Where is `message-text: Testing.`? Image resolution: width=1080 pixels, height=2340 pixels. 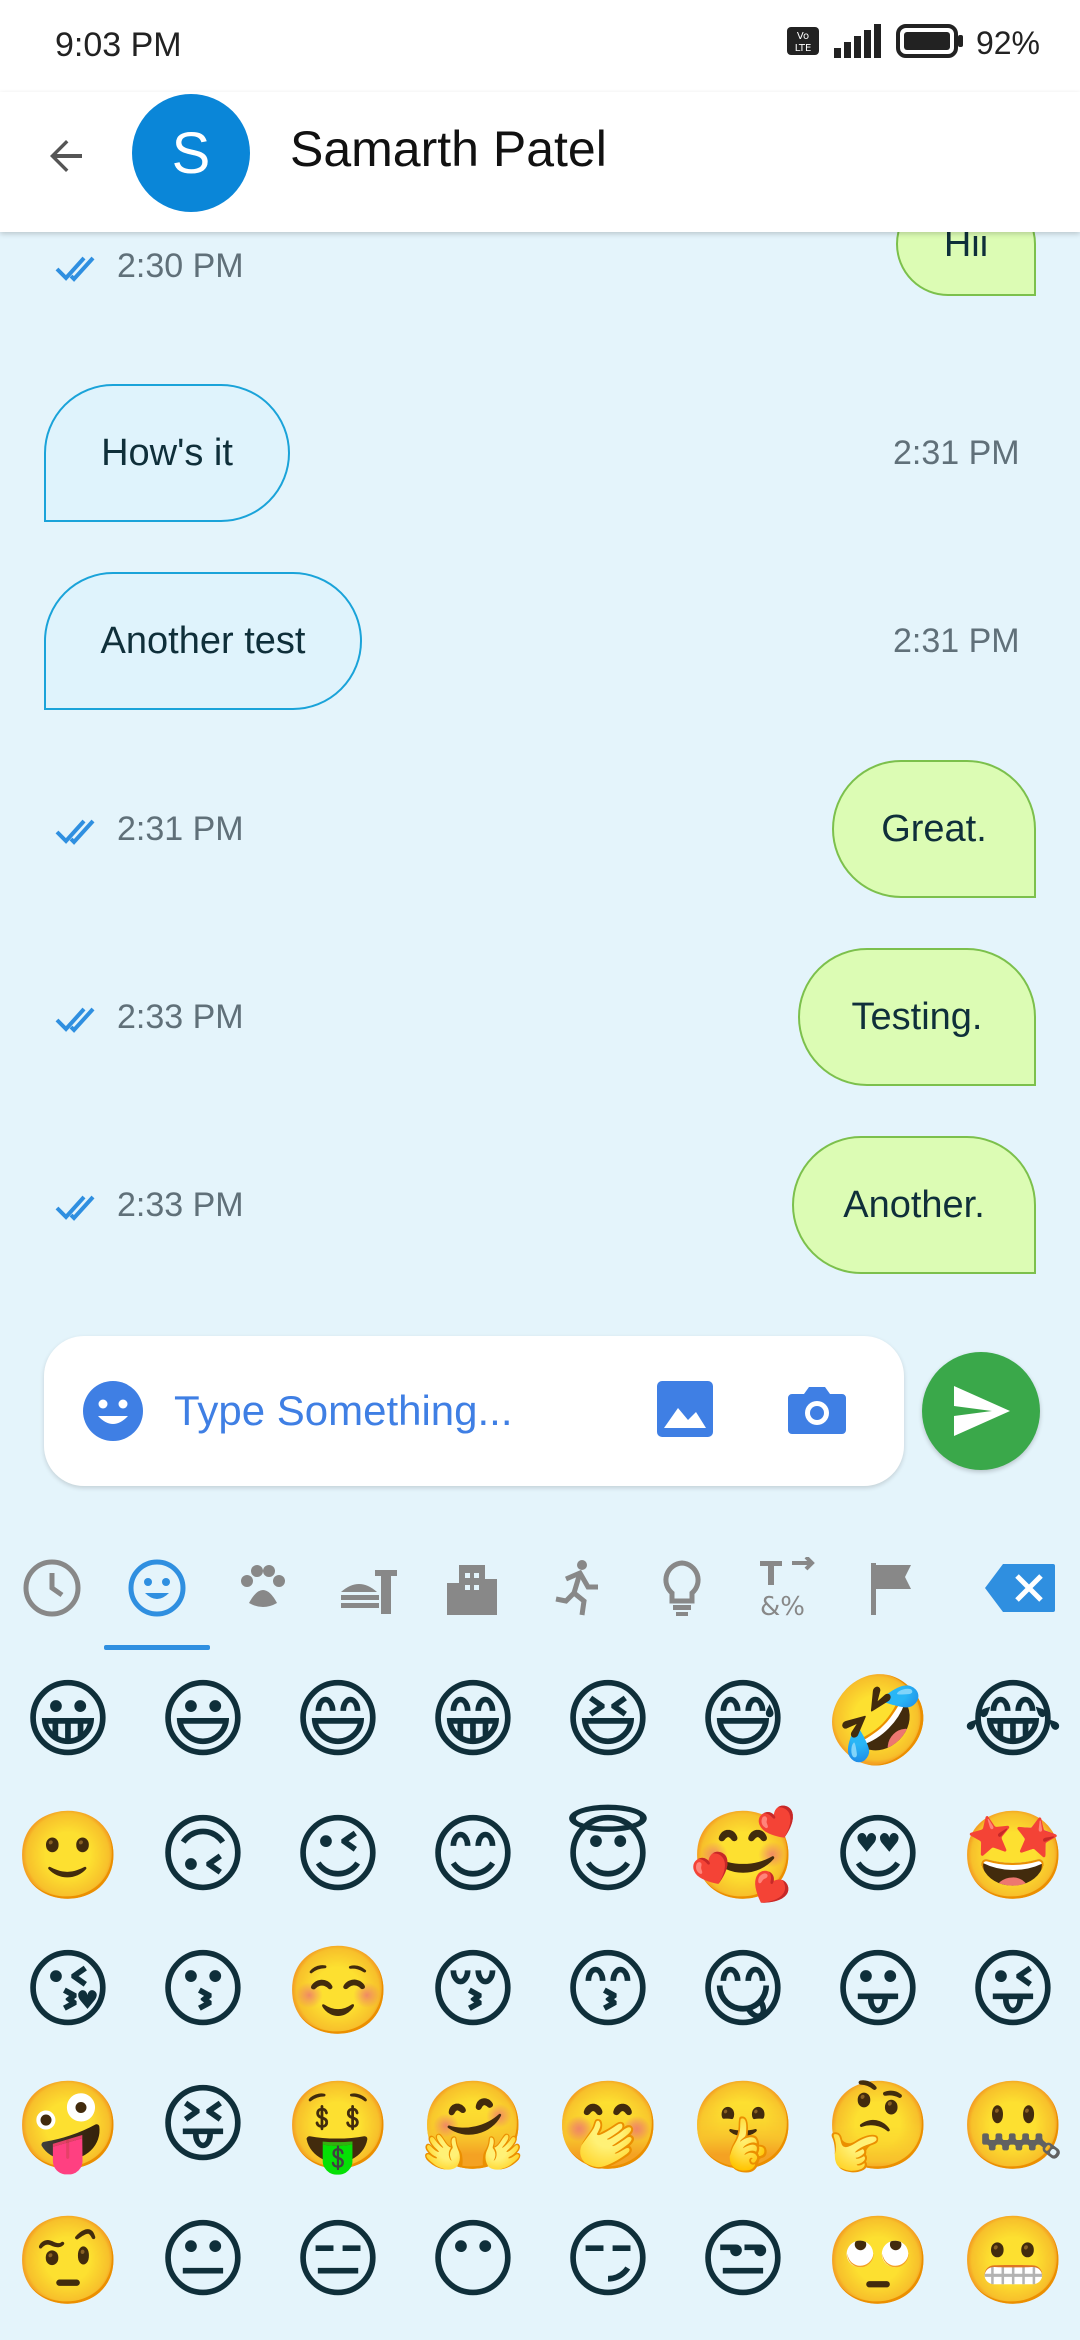
message-text: Testing. is located at coordinates (917, 1016).